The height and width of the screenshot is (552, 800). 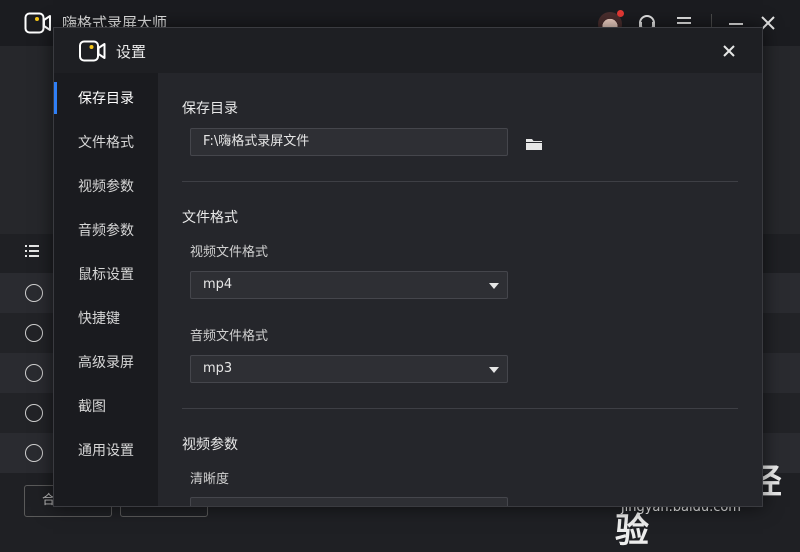 What do you see at coordinates (106, 99) in the screenshot?
I see `sidebar-item-save-dir: 保存目录` at bounding box center [106, 99].